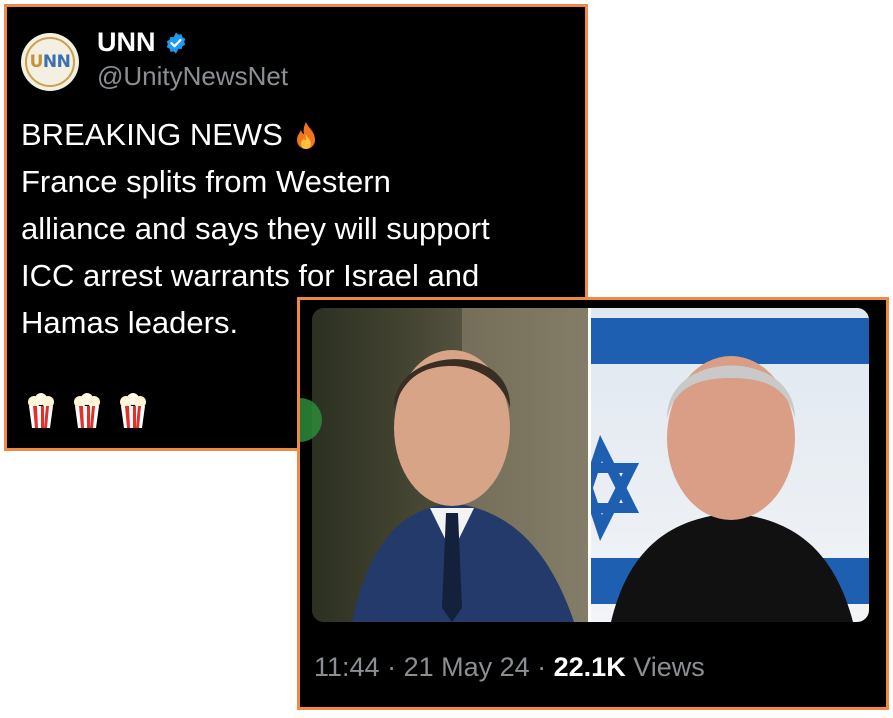  What do you see at coordinates (669, 667) in the screenshot?
I see `views-label: Views` at bounding box center [669, 667].